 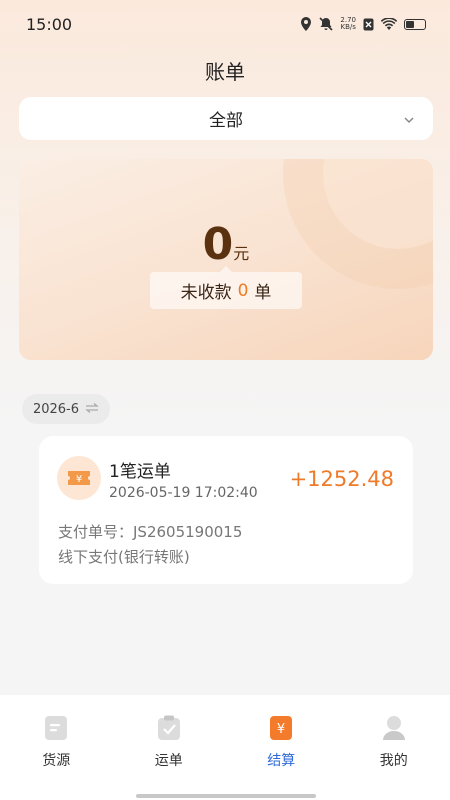 I want to click on status-icons: 2.70 KB/s, so click(x=363, y=24).